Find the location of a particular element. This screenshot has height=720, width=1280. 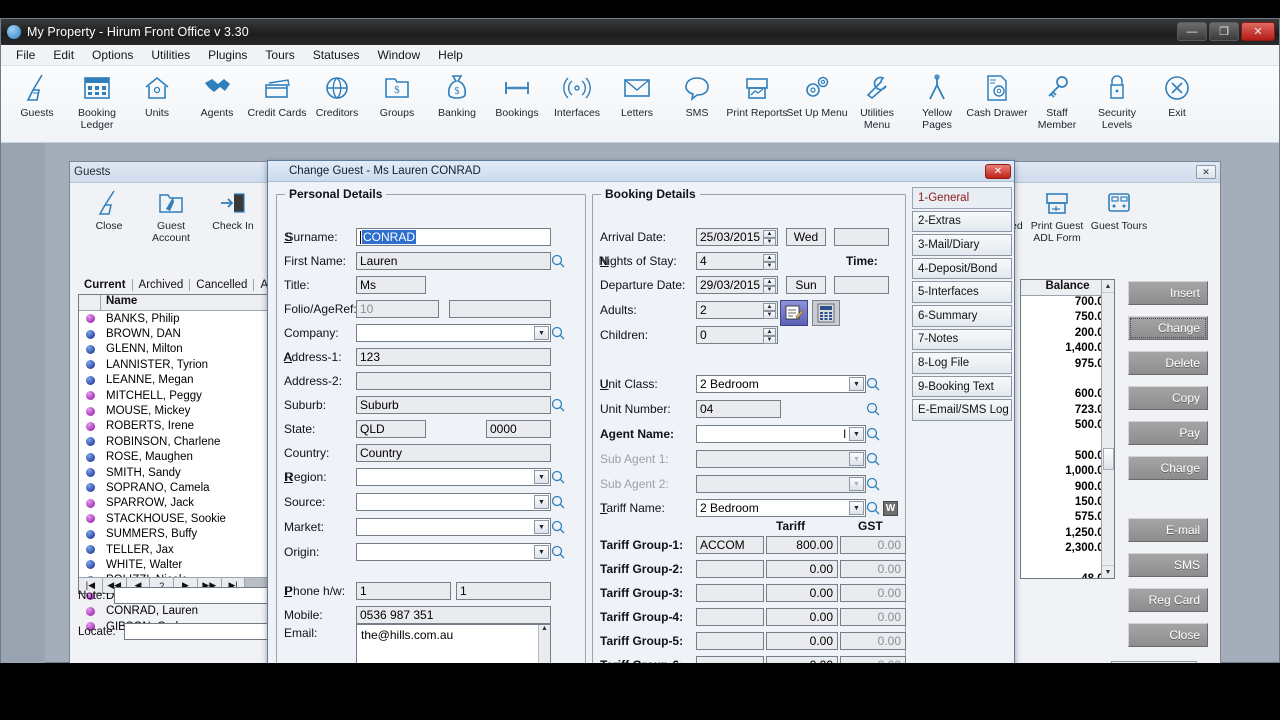

ribbon-button-utilities-menu: Utilities Menu is located at coordinates (877, 100).